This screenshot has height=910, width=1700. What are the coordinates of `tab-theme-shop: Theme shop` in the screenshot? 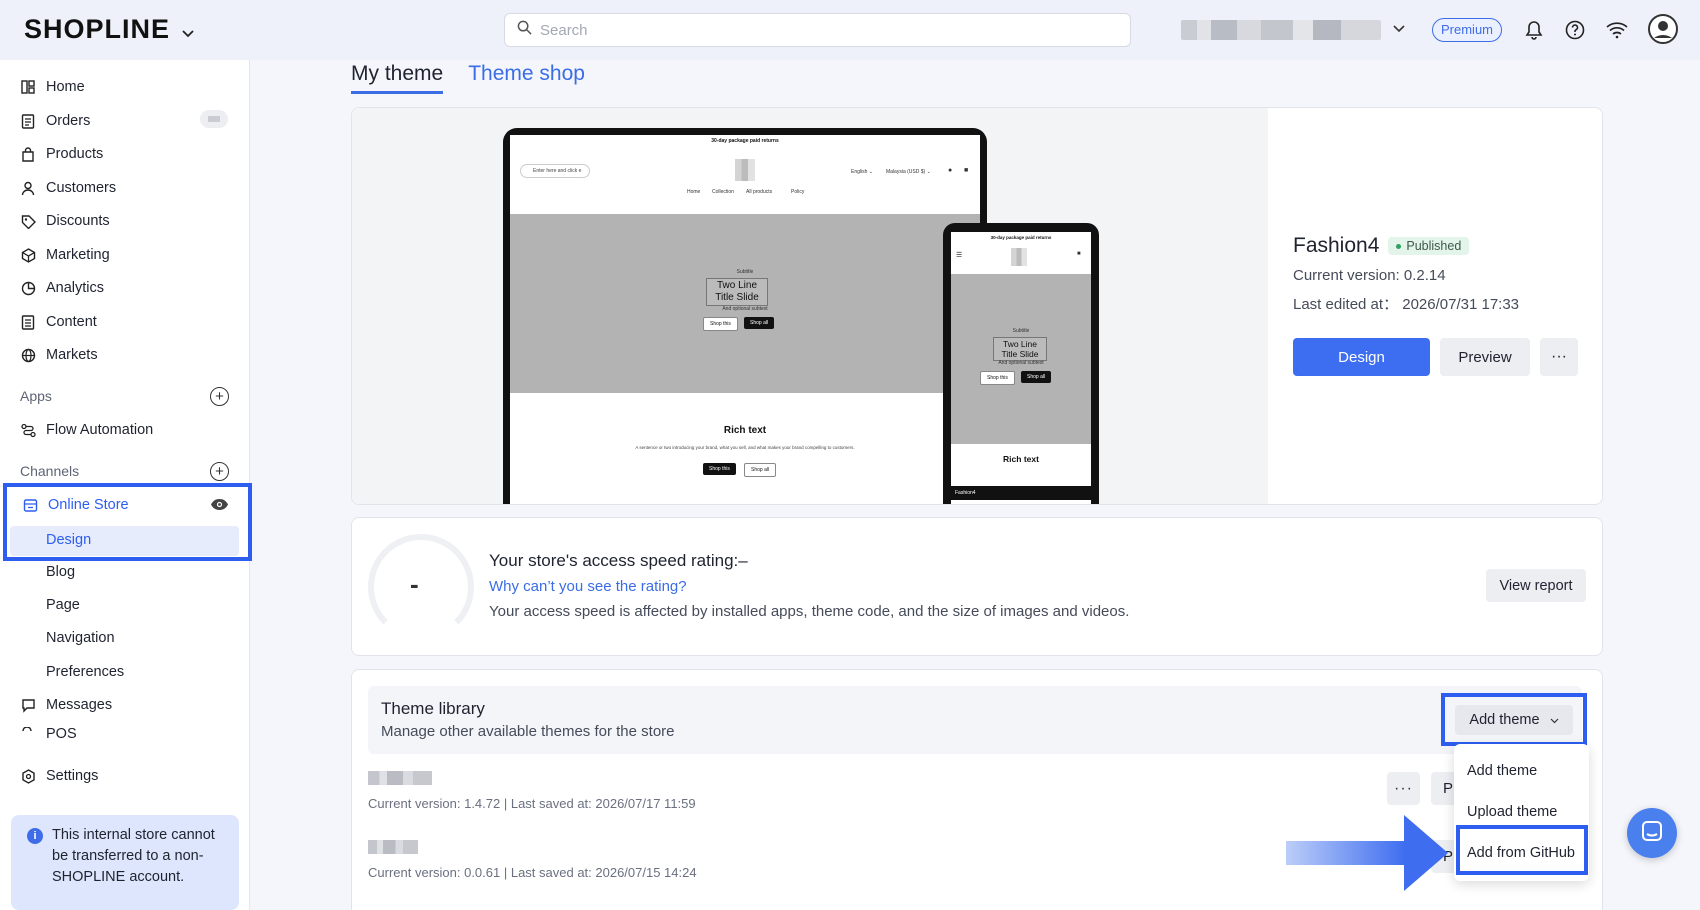 It's located at (526, 77).